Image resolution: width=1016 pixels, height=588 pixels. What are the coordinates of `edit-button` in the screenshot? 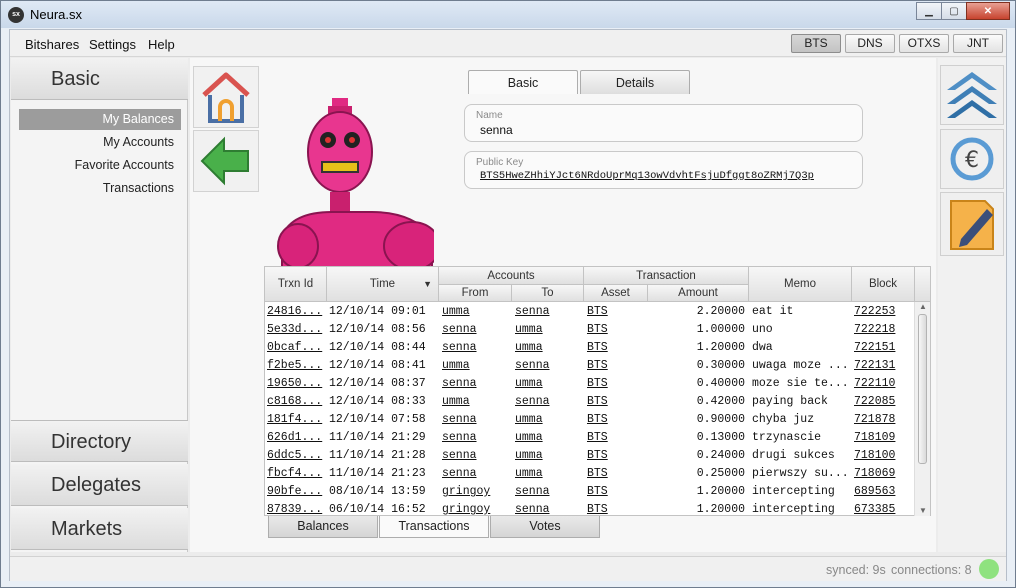 It's located at (972, 224).